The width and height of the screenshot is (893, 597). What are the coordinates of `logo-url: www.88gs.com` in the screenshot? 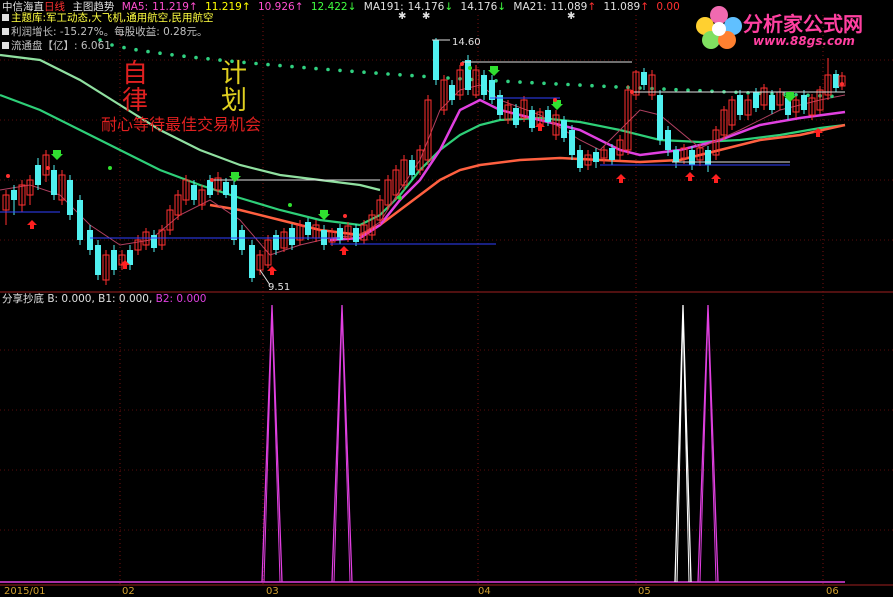 It's located at (804, 41).